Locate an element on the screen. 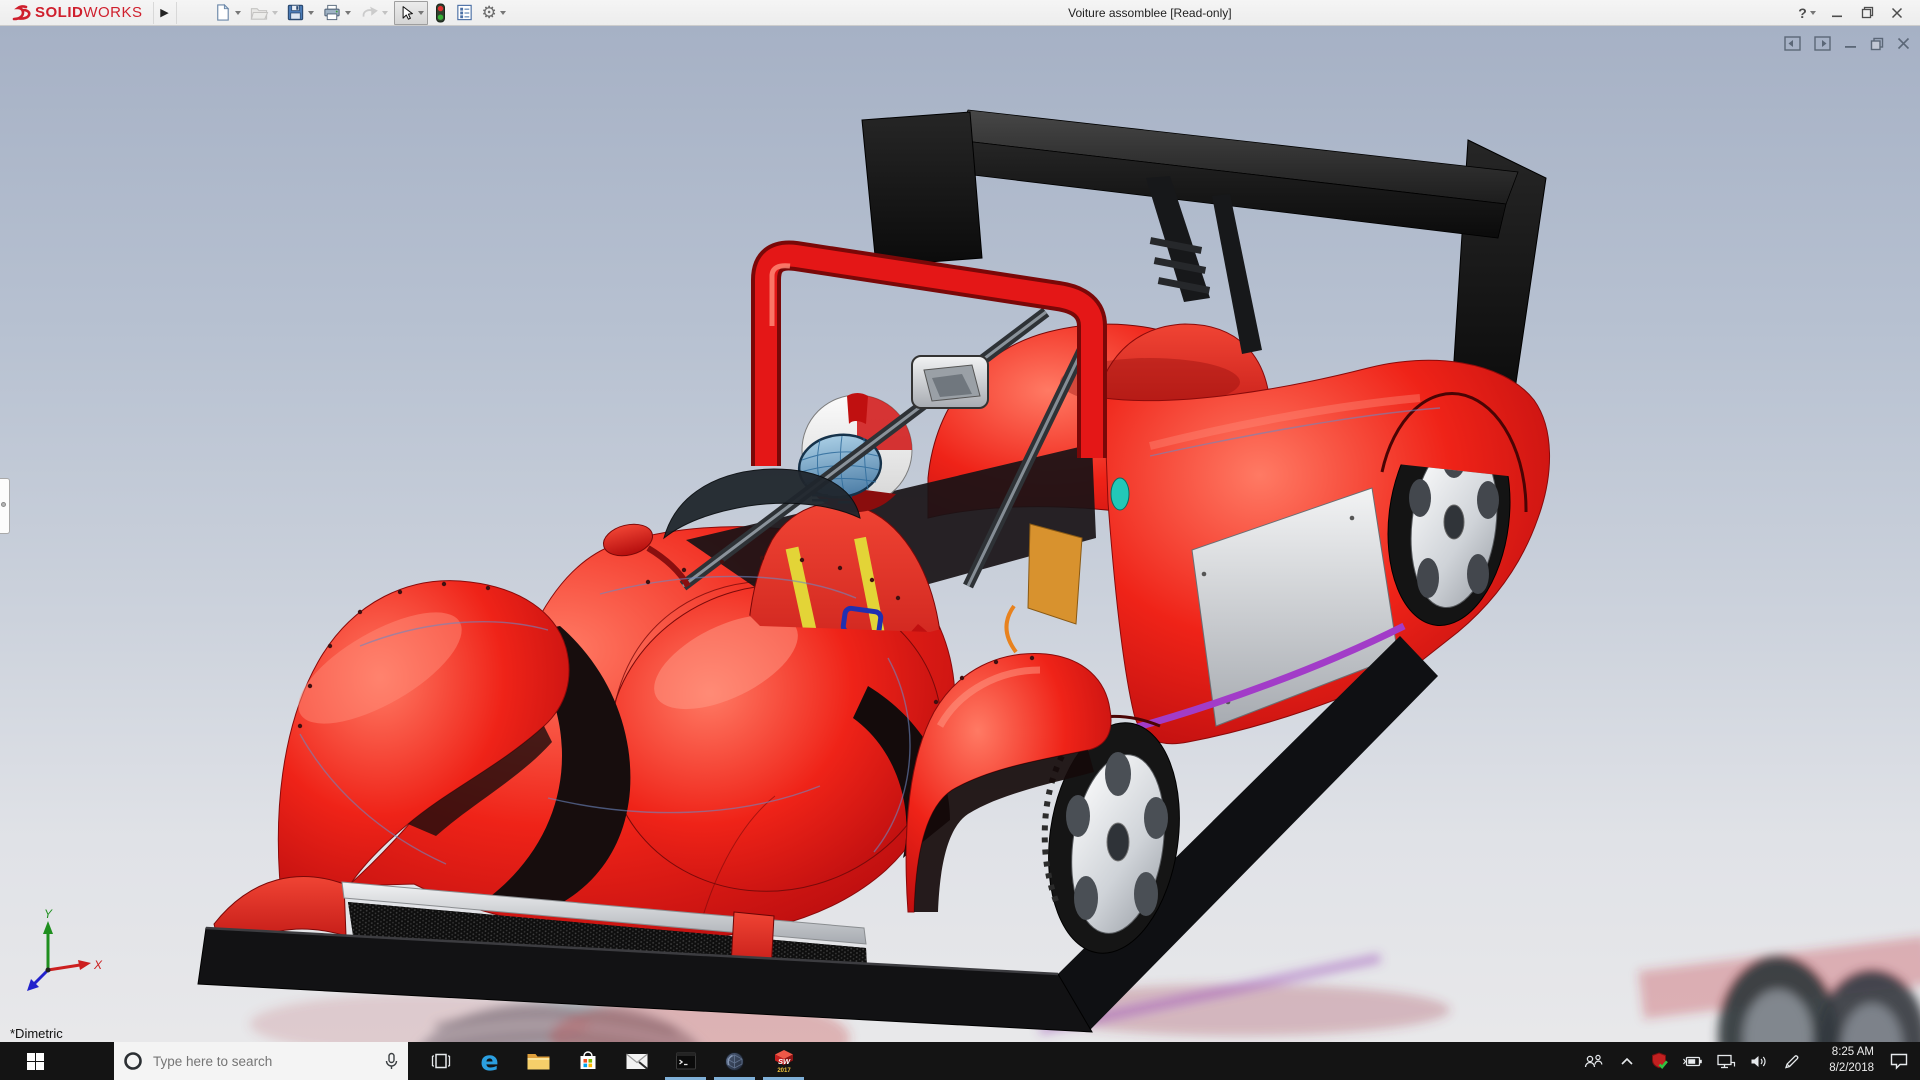  volume-button is located at coordinates (1758, 1061).